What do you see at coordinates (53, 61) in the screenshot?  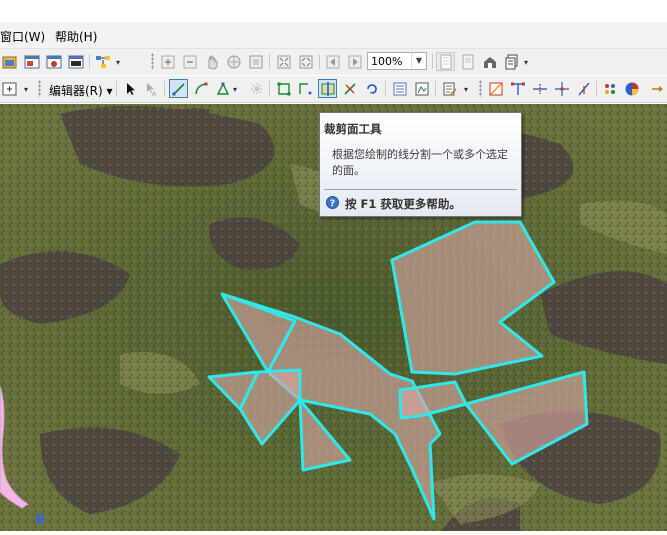 I see `arctoolbox-icon` at bounding box center [53, 61].